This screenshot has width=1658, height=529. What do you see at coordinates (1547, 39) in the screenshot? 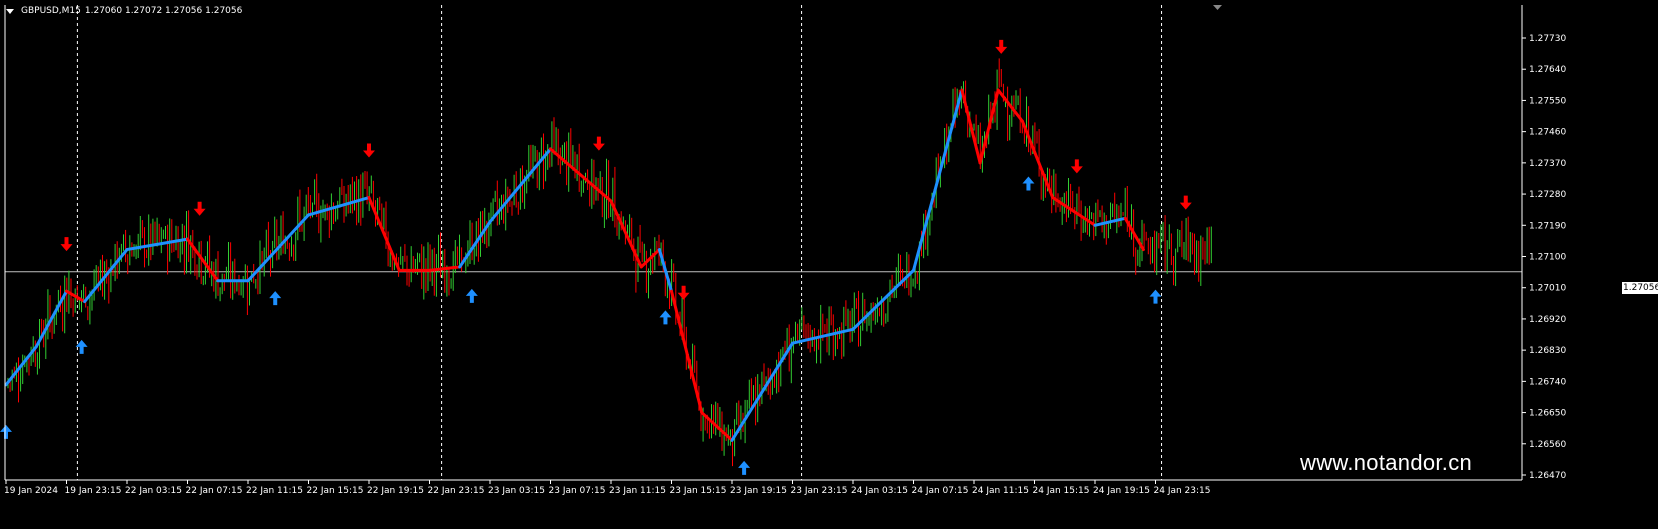
I see `price-label: 1.27730` at bounding box center [1547, 39].